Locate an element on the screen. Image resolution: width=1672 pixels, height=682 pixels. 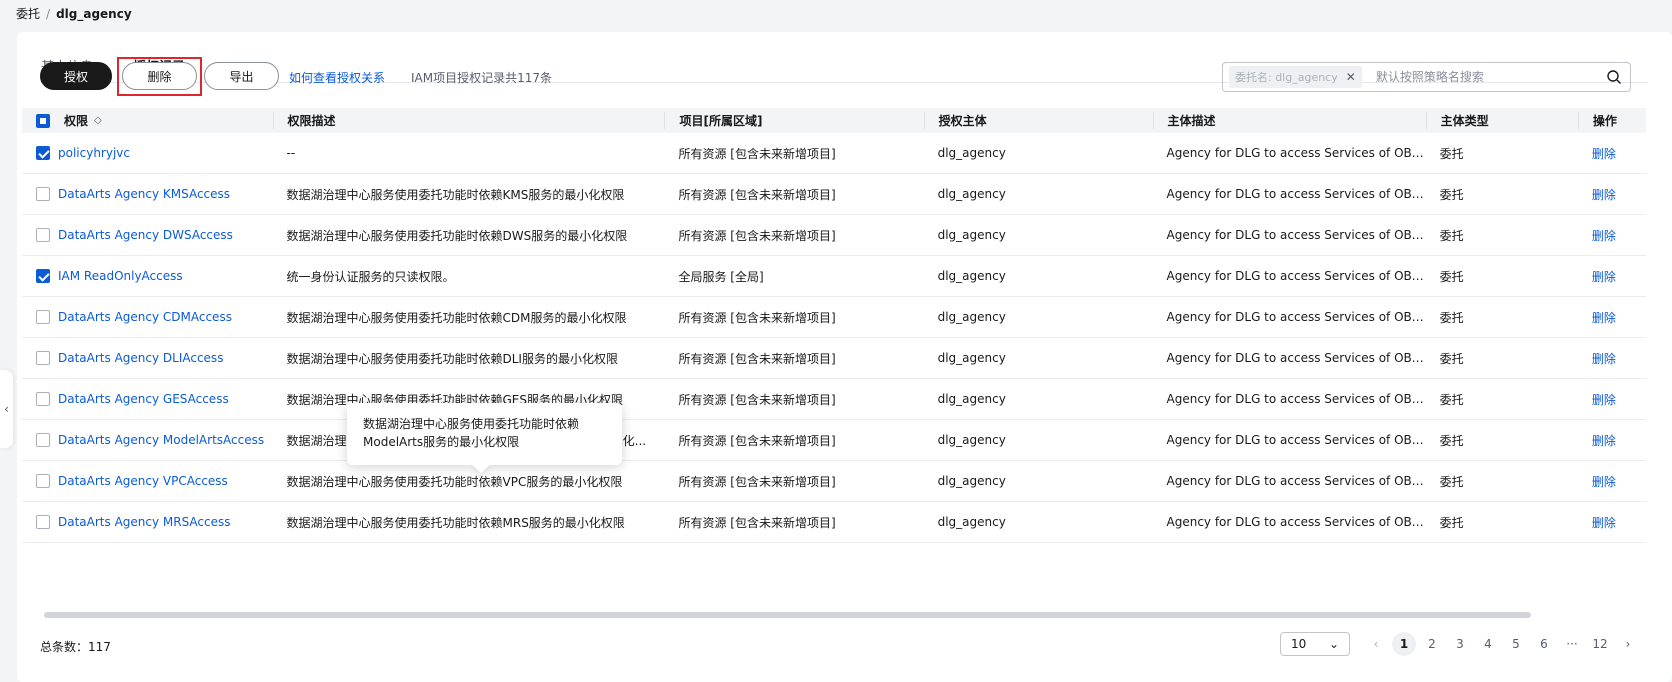
filter-tag-label: 委托名: dlg_agency is located at coordinates (1286, 77).